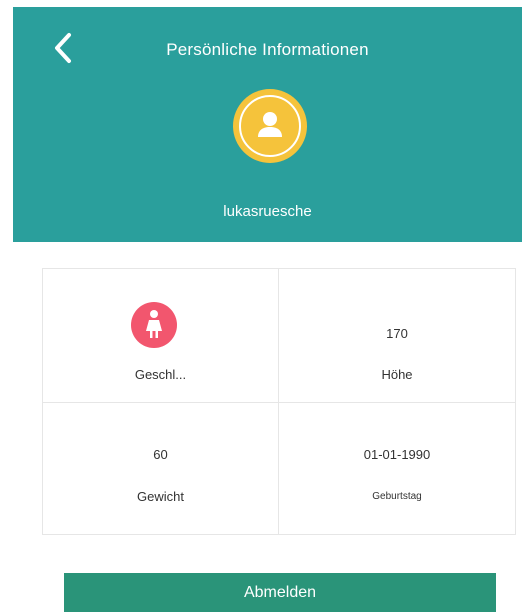 The width and height of the screenshot is (522, 612). I want to click on height-cell: 170 Höhe, so click(397, 336).